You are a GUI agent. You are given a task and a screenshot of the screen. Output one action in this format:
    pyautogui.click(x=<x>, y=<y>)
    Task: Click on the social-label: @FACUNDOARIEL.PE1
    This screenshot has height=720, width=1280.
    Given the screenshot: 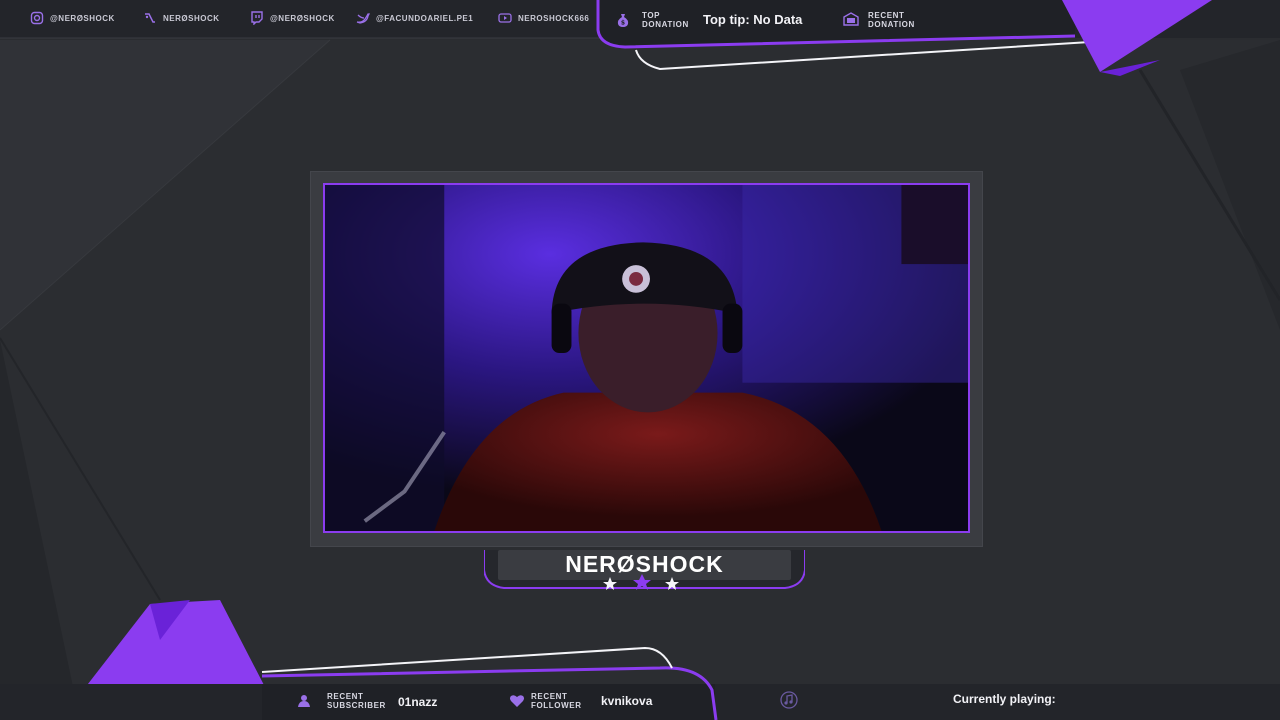 What is the action you would take?
    pyautogui.click(x=425, y=18)
    